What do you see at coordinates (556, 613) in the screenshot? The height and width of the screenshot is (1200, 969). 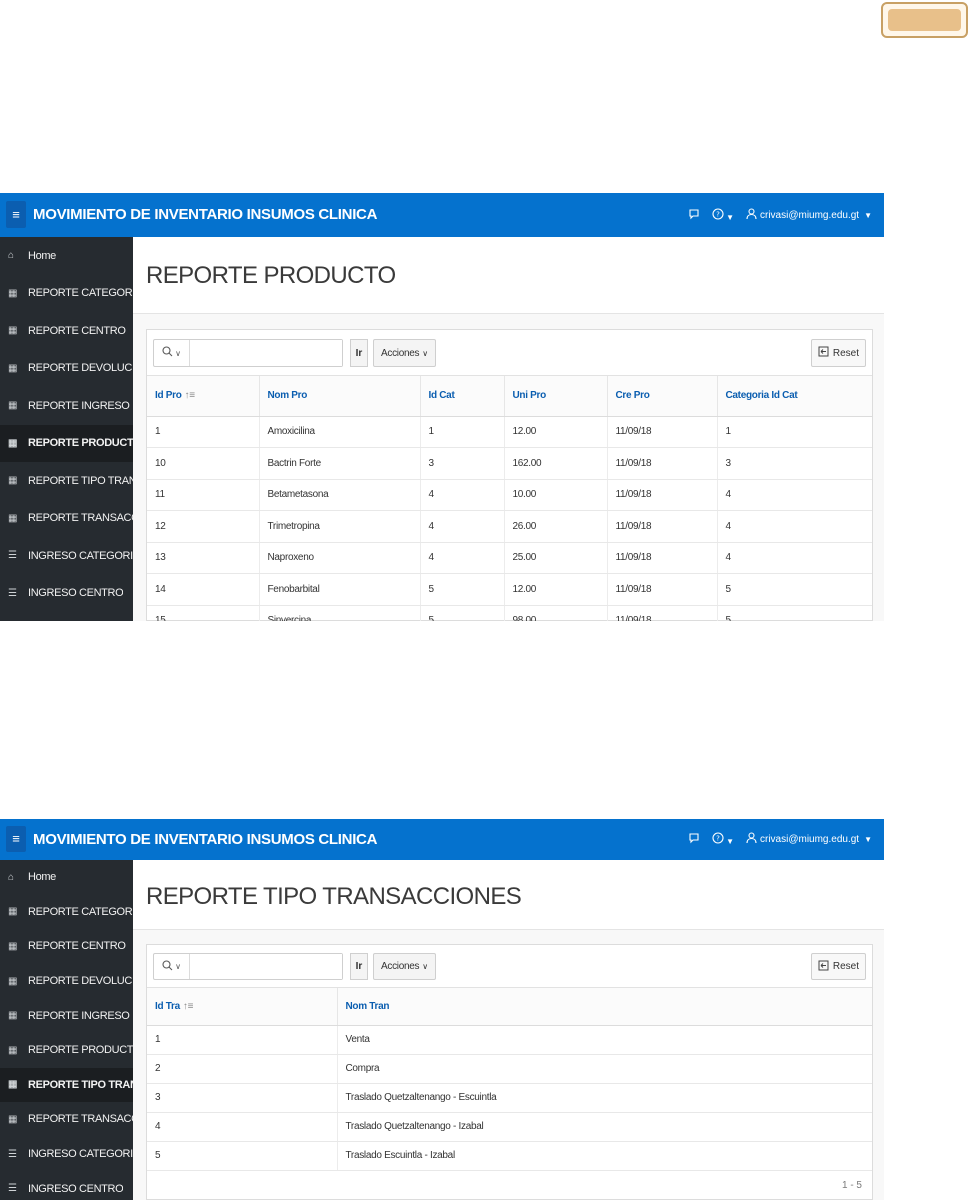 I see `cell: 98.00` at bounding box center [556, 613].